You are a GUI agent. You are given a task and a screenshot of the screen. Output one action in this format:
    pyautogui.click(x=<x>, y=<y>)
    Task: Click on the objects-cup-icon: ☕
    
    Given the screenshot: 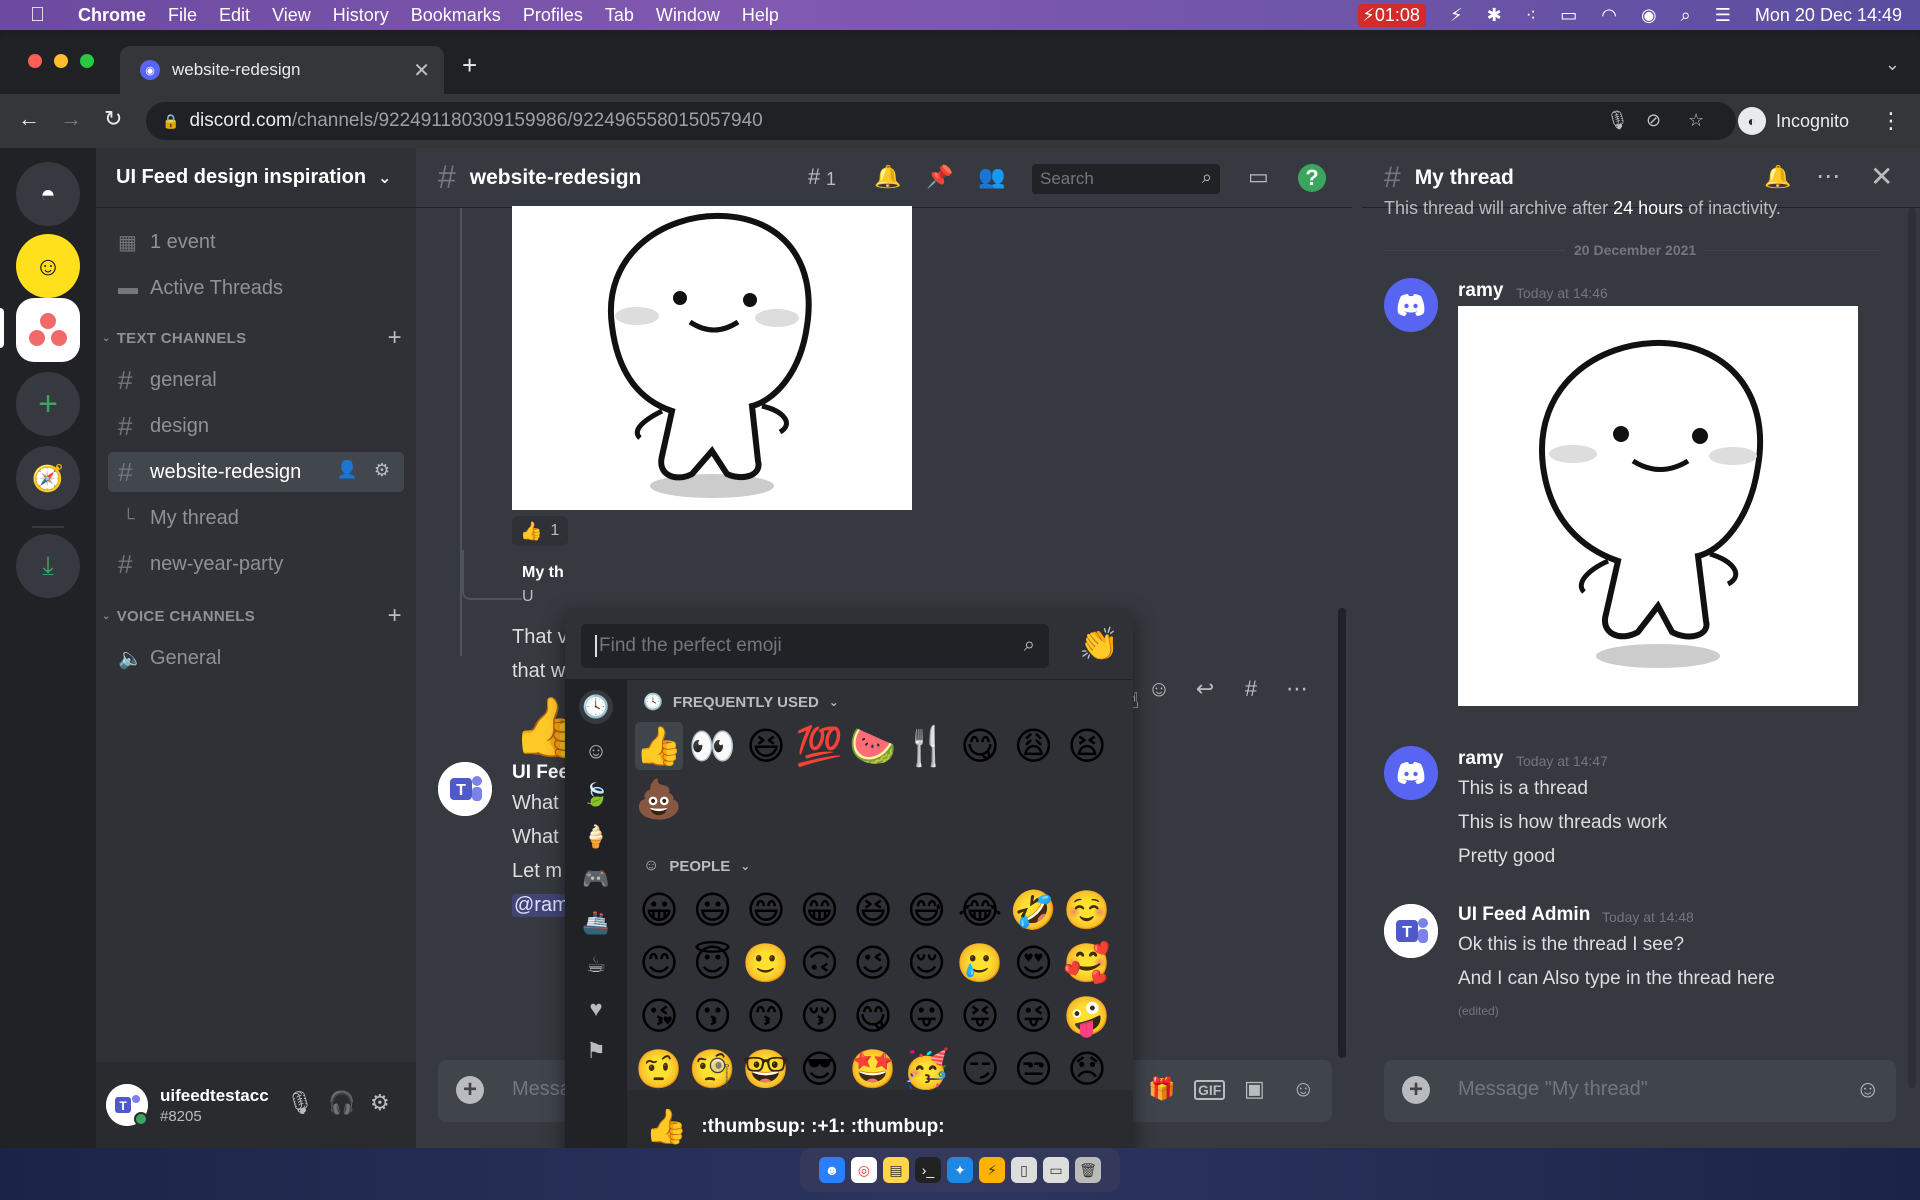 What is the action you would take?
    pyautogui.click(x=596, y=965)
    